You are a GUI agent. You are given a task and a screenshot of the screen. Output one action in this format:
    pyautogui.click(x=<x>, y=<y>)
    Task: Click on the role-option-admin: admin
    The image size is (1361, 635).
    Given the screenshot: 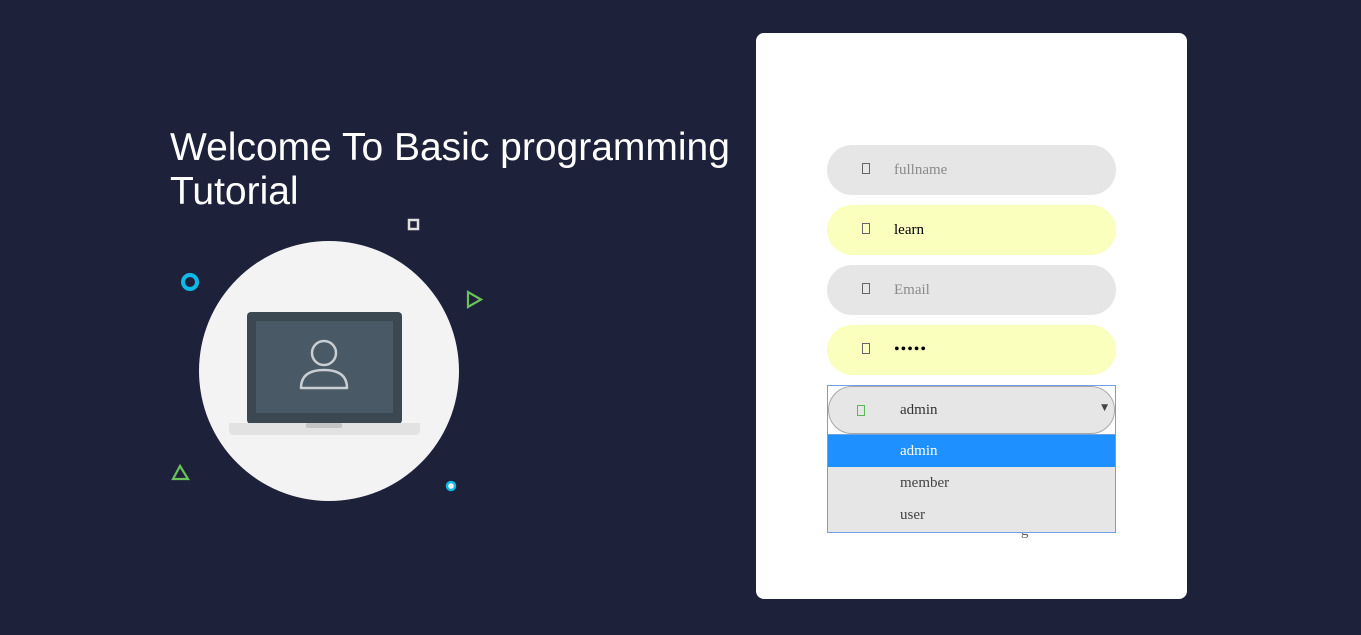 What is the action you would take?
    pyautogui.click(x=971, y=451)
    